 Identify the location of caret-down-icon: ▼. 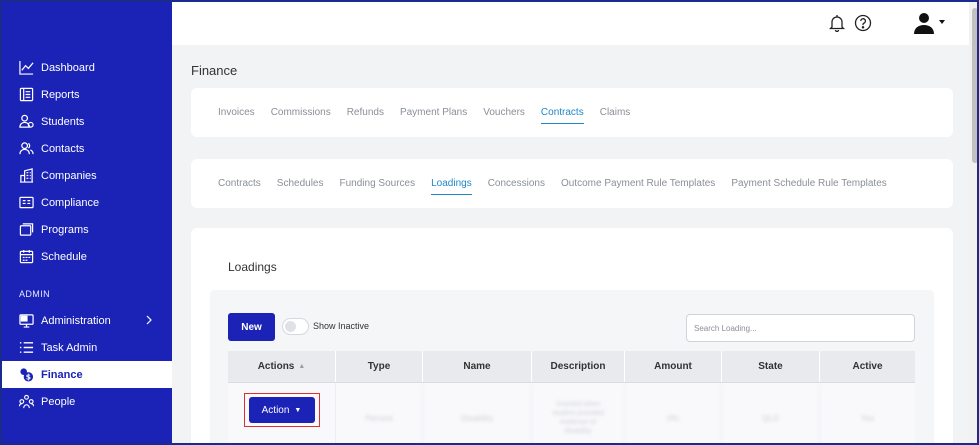
(298, 410).